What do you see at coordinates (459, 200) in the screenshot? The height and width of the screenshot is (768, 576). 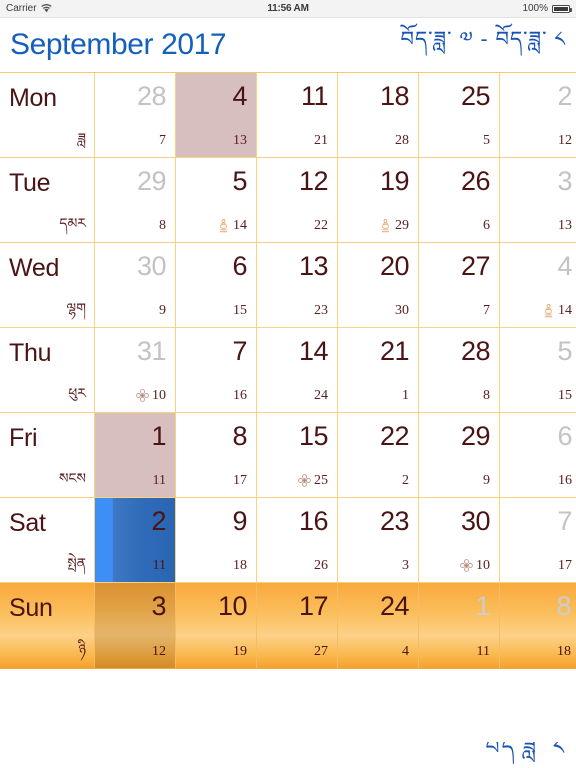 I see `calendar-day-cell: 26 6` at bounding box center [459, 200].